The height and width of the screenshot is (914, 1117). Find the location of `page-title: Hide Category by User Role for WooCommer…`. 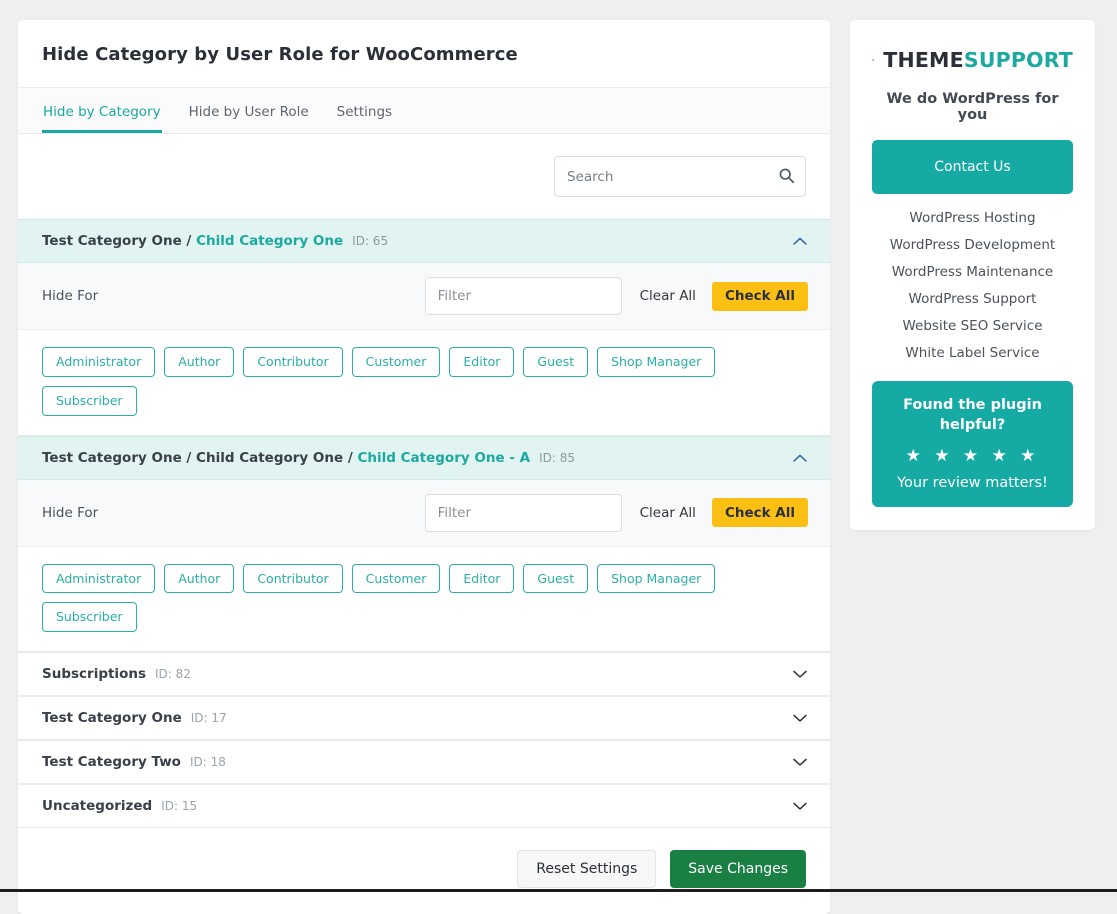

page-title: Hide Category by User Role for WooCommer… is located at coordinates (424, 54).